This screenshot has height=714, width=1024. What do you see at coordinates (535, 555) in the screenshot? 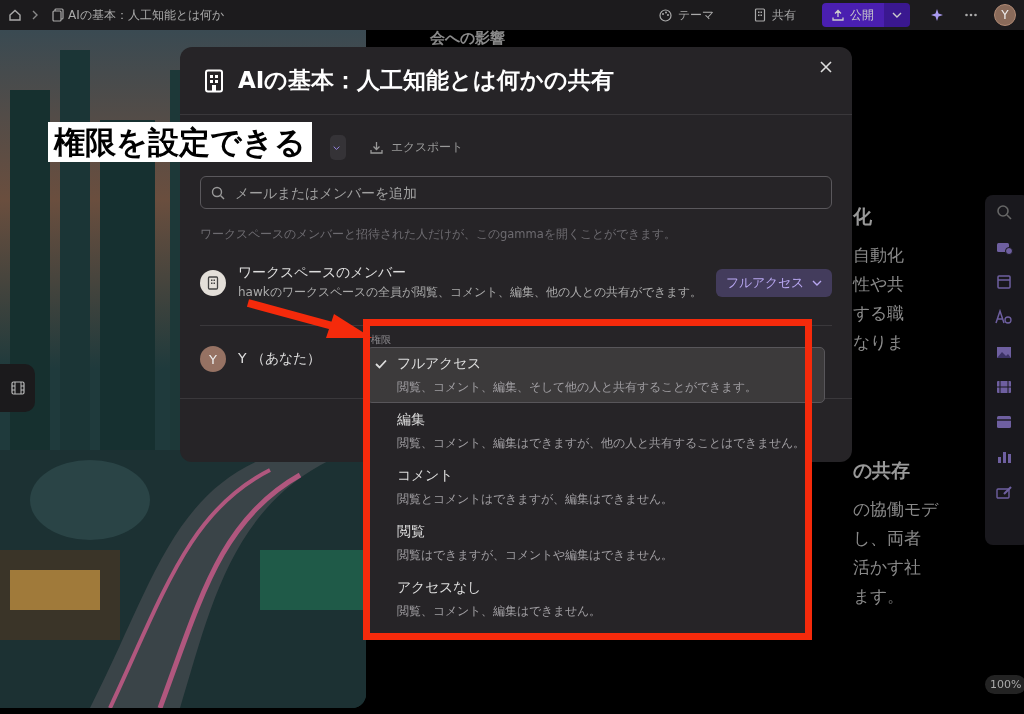
I see `option-description: 閲覧はできますが、コメントや編集はできません。` at bounding box center [535, 555].